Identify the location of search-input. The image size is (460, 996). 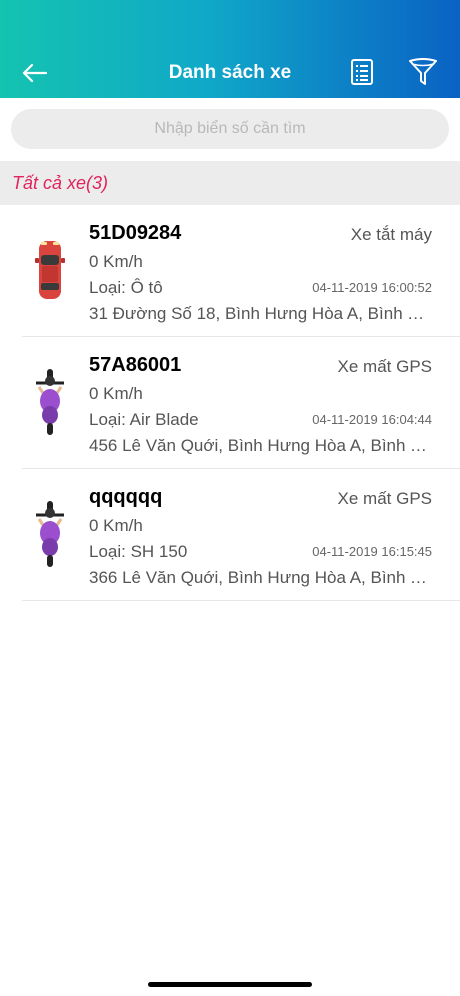
(230, 129).